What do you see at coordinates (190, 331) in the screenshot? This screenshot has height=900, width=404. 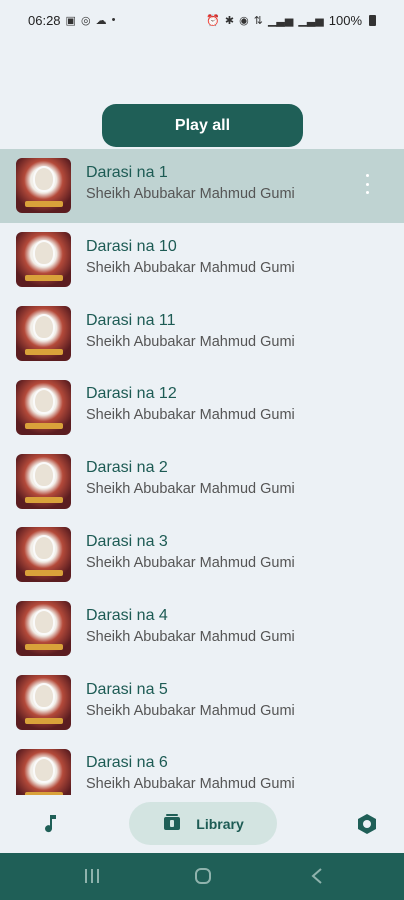 I see `track-text: Darasi na 11 Sheikh Abubakar Mahmud Gumi` at bounding box center [190, 331].